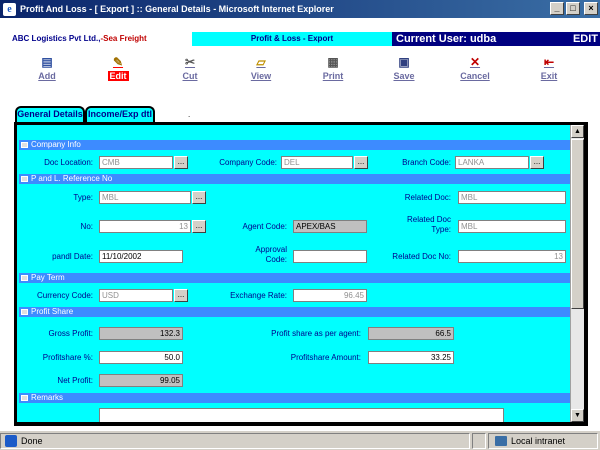 The width and height of the screenshot is (600, 450). What do you see at coordinates (118, 62) in the screenshot?
I see `edit-icon: ✎` at bounding box center [118, 62].